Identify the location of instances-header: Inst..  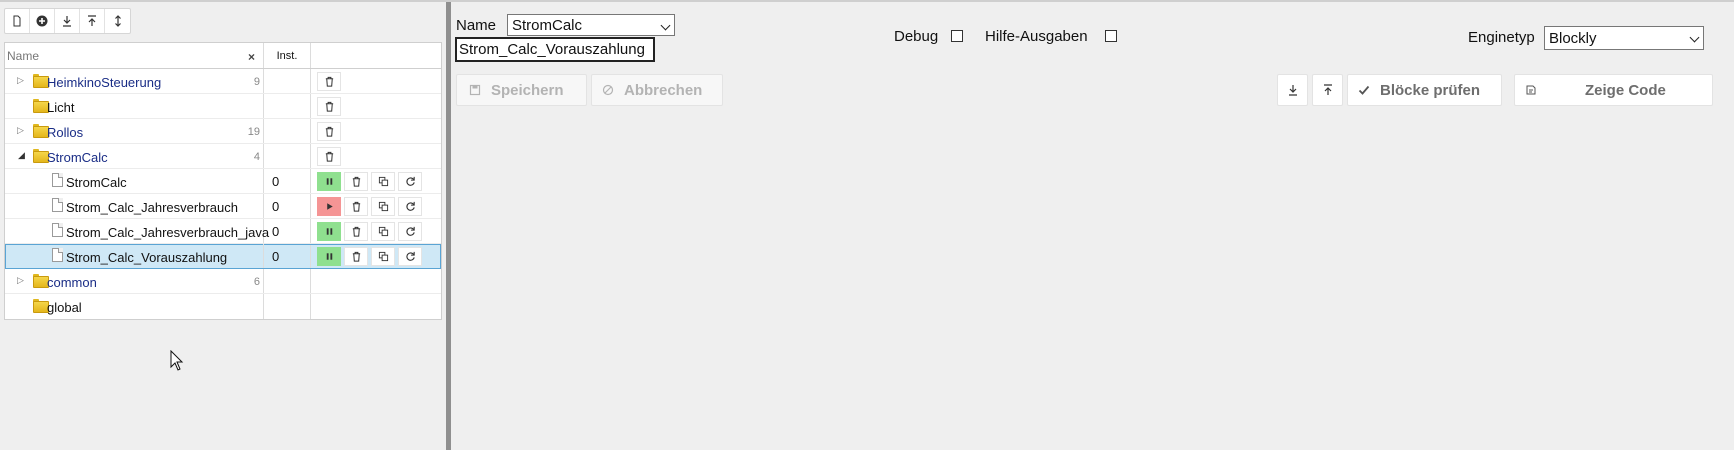
(287, 55).